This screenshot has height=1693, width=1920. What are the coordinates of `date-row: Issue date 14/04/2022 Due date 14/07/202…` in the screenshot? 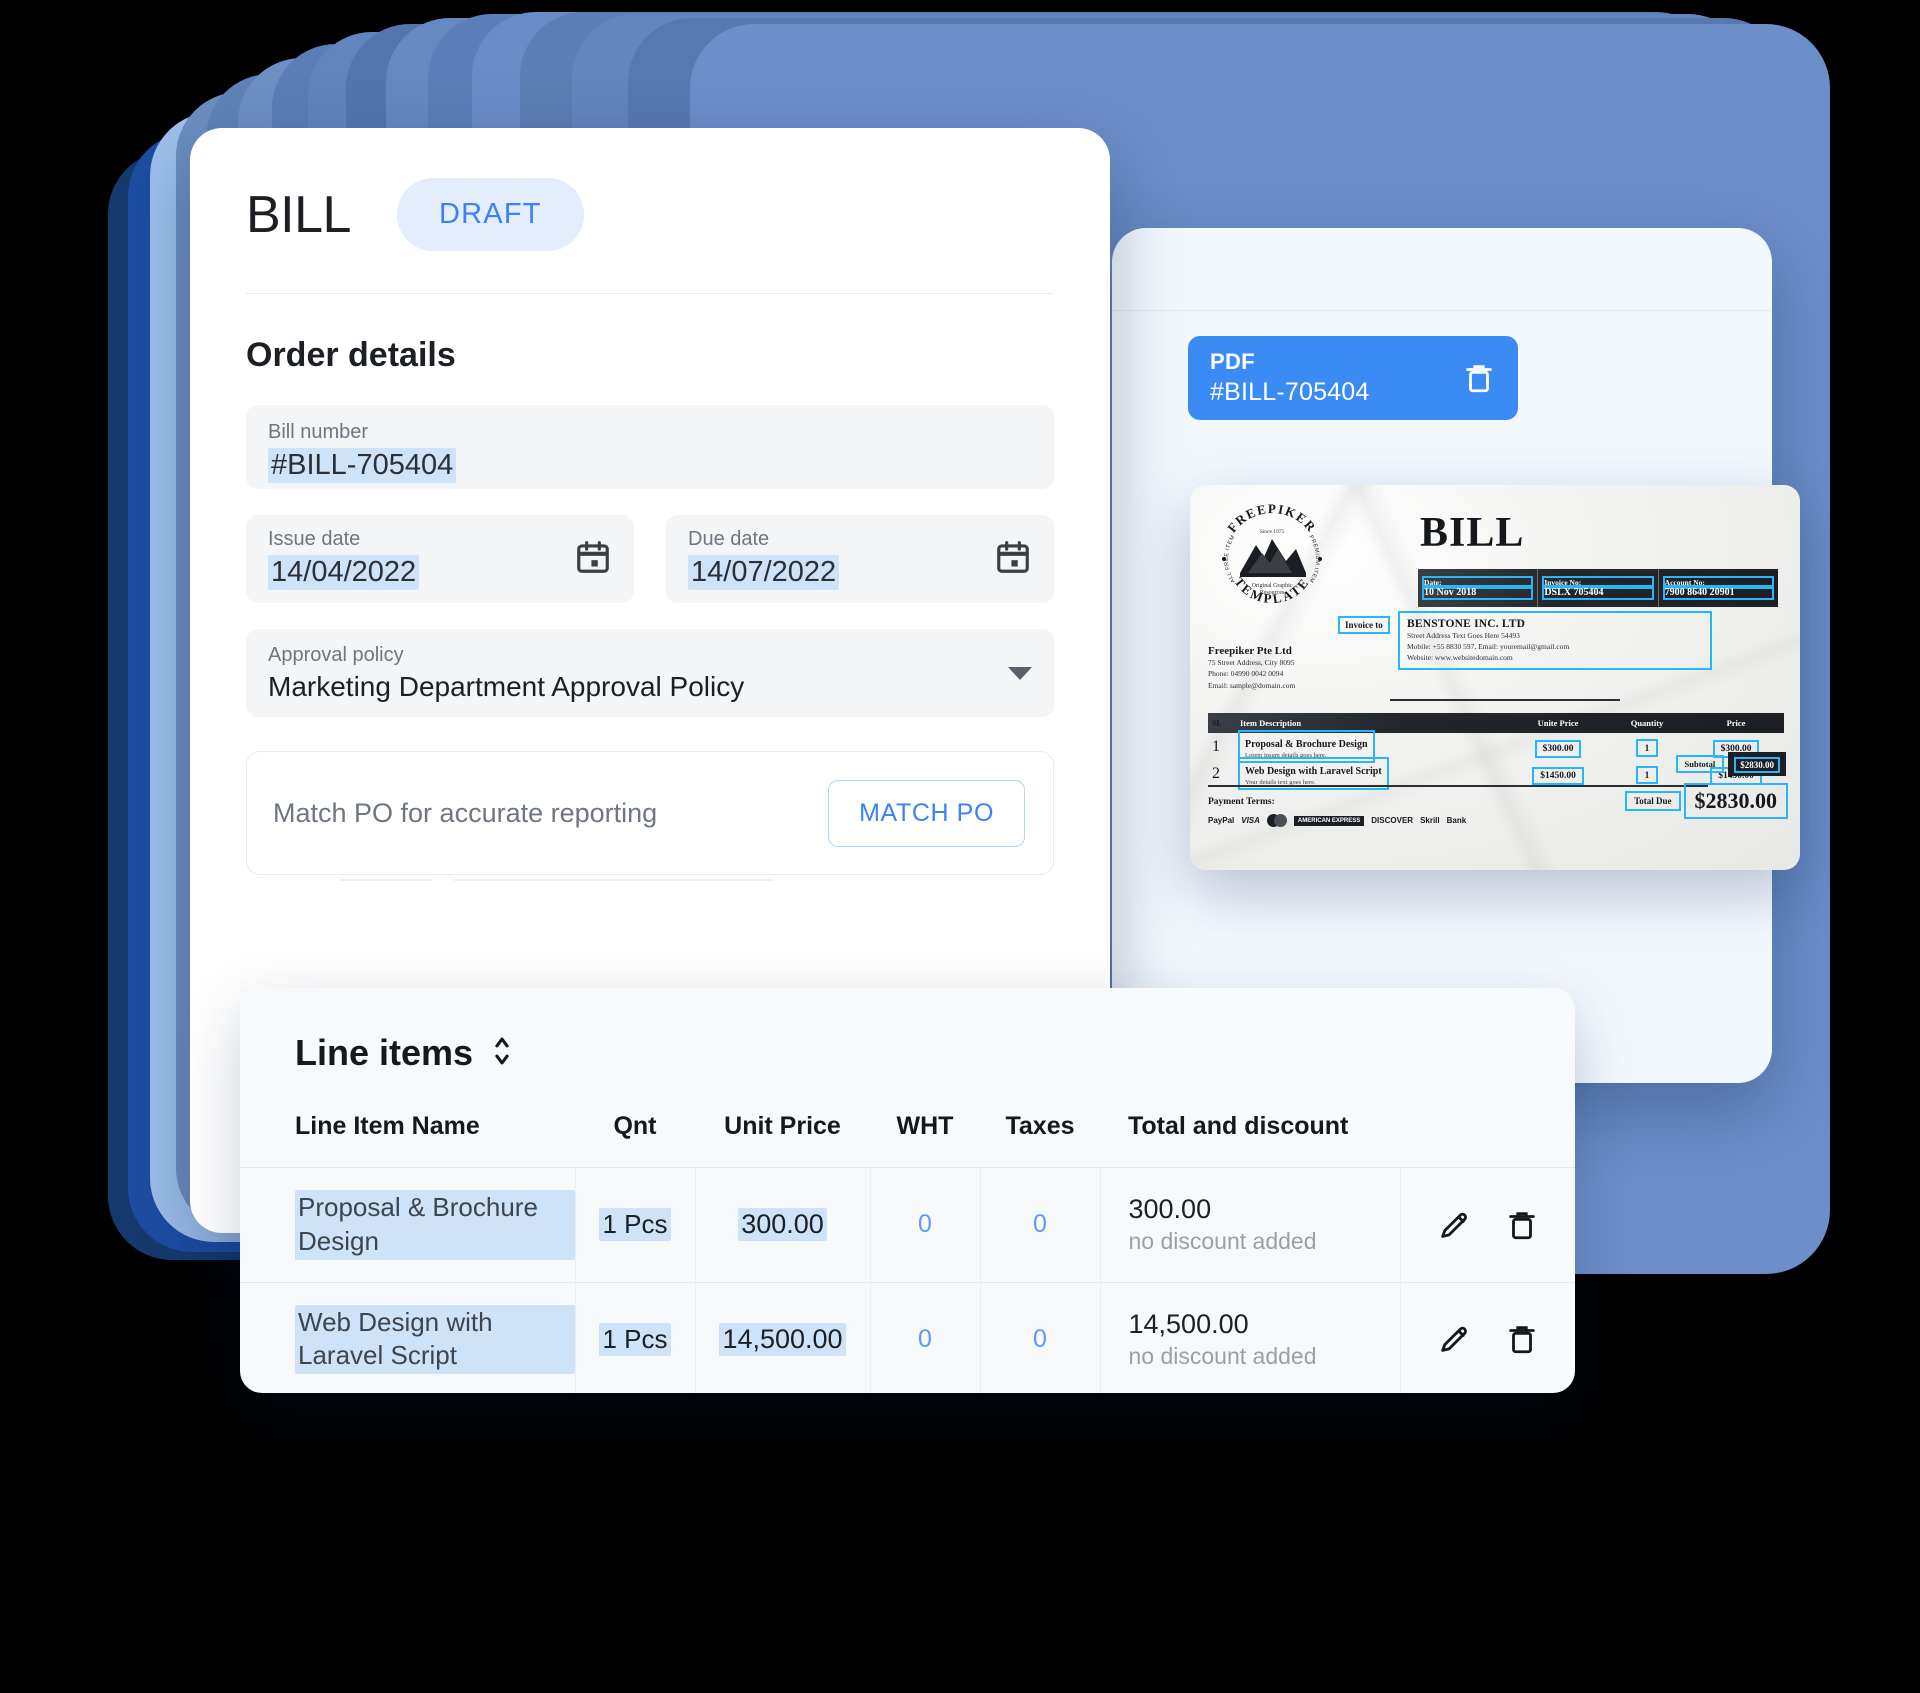 It's located at (650, 559).